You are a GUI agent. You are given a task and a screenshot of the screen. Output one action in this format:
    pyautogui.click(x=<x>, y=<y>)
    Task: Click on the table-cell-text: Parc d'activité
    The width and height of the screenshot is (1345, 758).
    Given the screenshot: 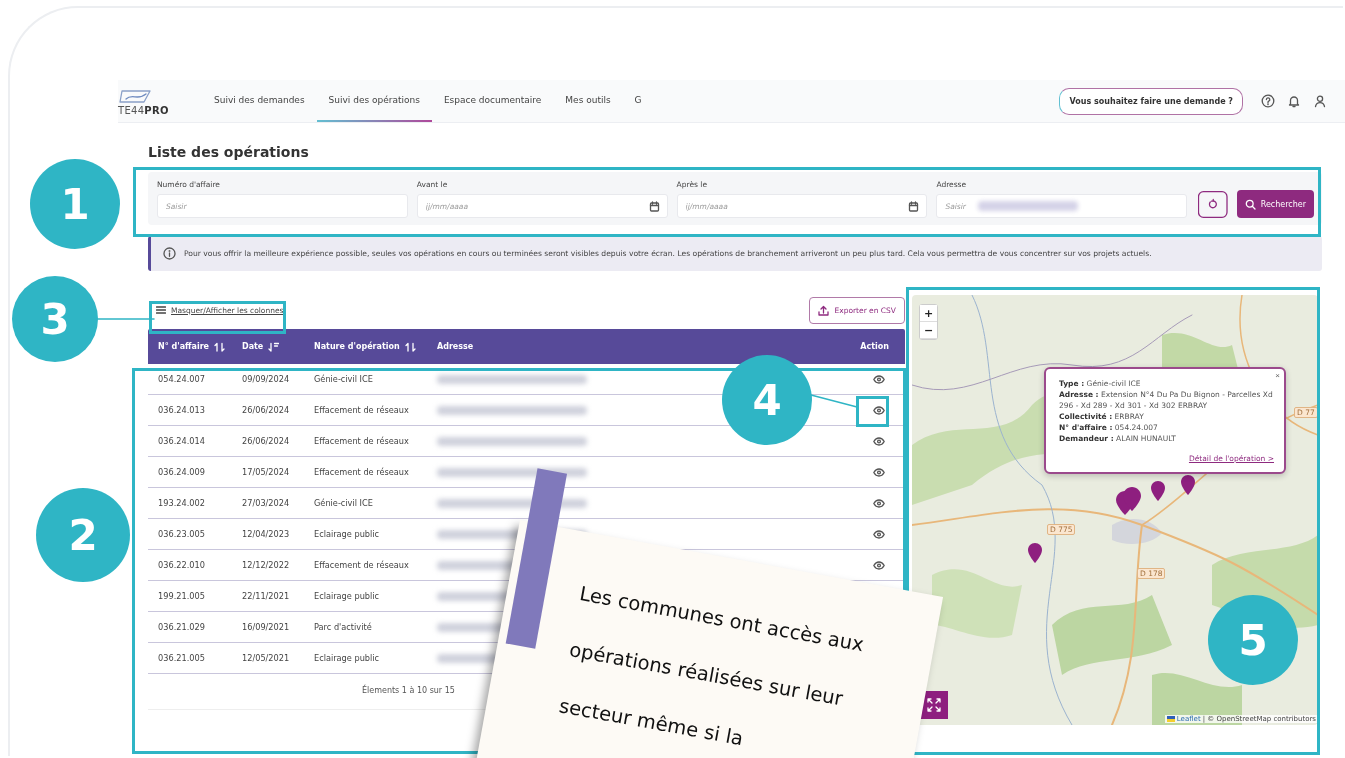 What is the action you would take?
    pyautogui.click(x=343, y=627)
    